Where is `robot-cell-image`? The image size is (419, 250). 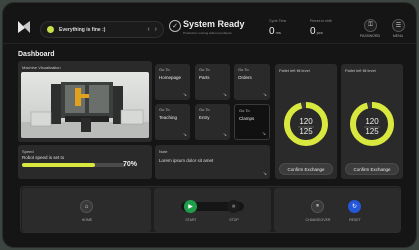
robot-cell-image is located at coordinates (85, 110).